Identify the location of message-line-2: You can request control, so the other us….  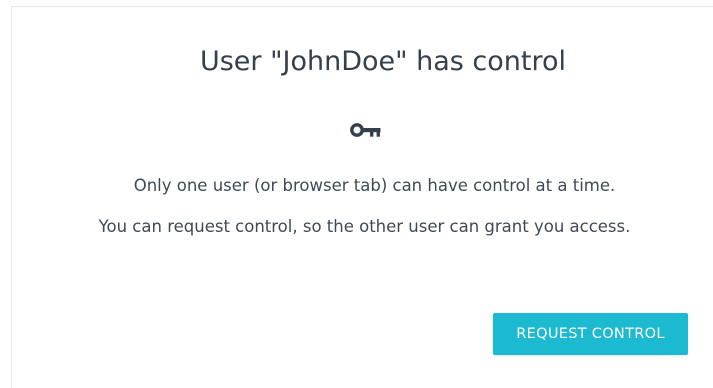
(364, 226).